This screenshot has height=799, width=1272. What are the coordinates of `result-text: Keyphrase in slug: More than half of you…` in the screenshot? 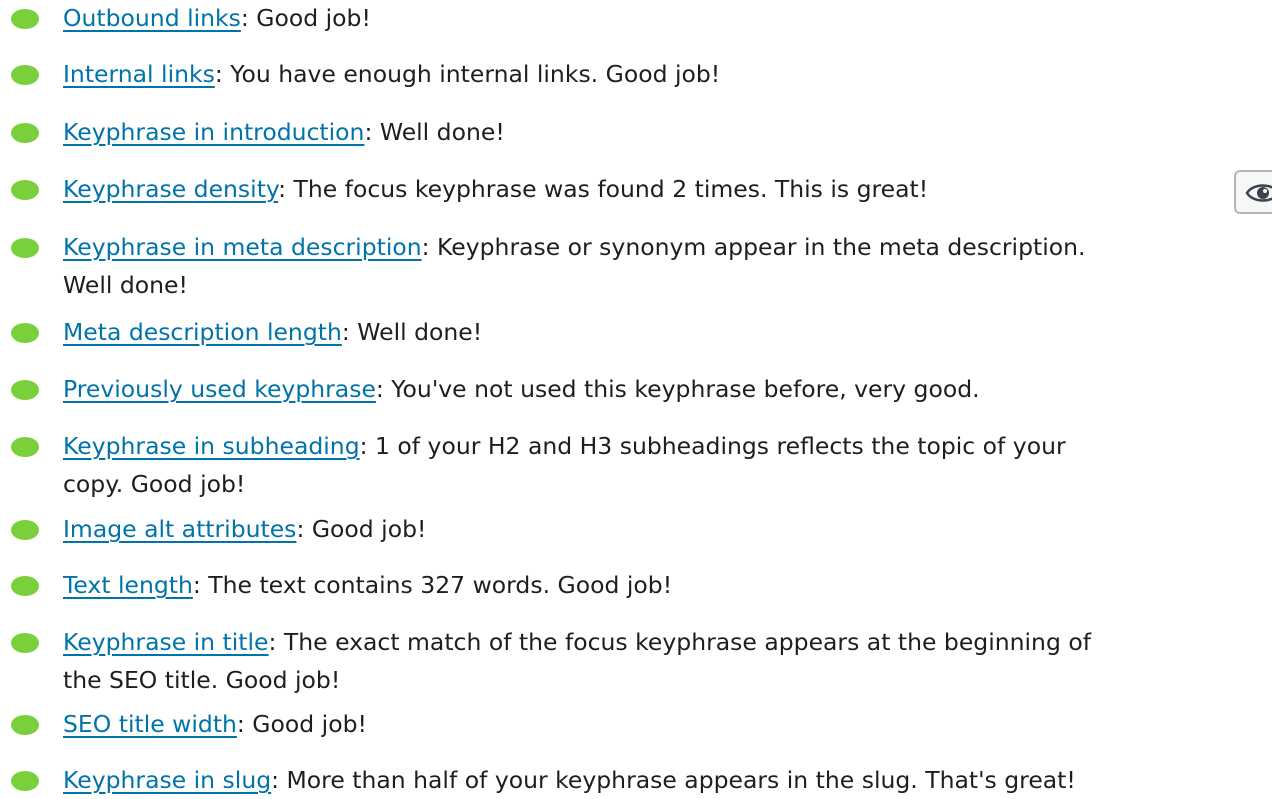 It's located at (663, 780).